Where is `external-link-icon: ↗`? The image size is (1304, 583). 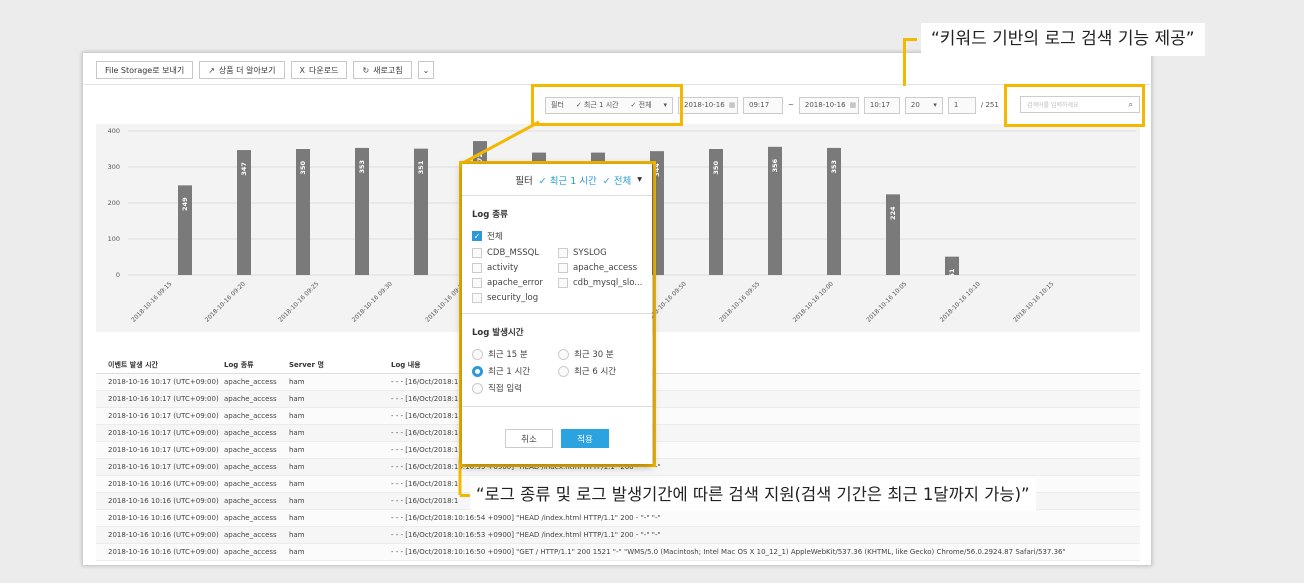
external-link-icon: ↗ is located at coordinates (211, 70).